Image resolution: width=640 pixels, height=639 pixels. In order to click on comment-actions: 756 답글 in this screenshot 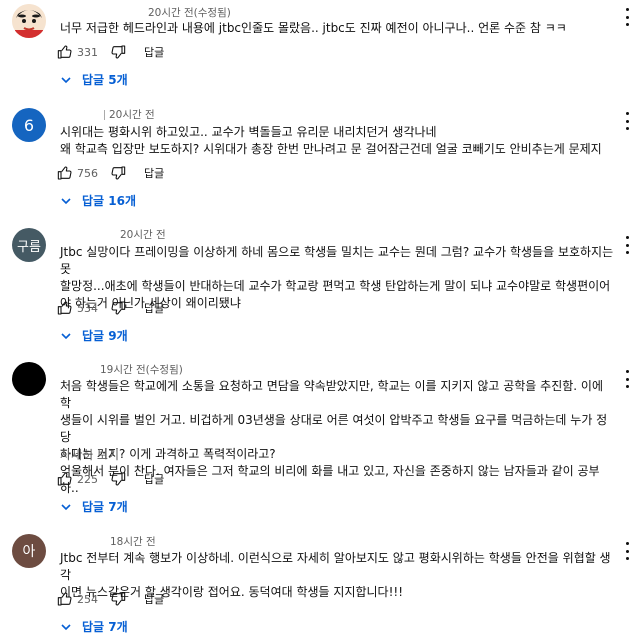, I will do `click(109, 173)`.